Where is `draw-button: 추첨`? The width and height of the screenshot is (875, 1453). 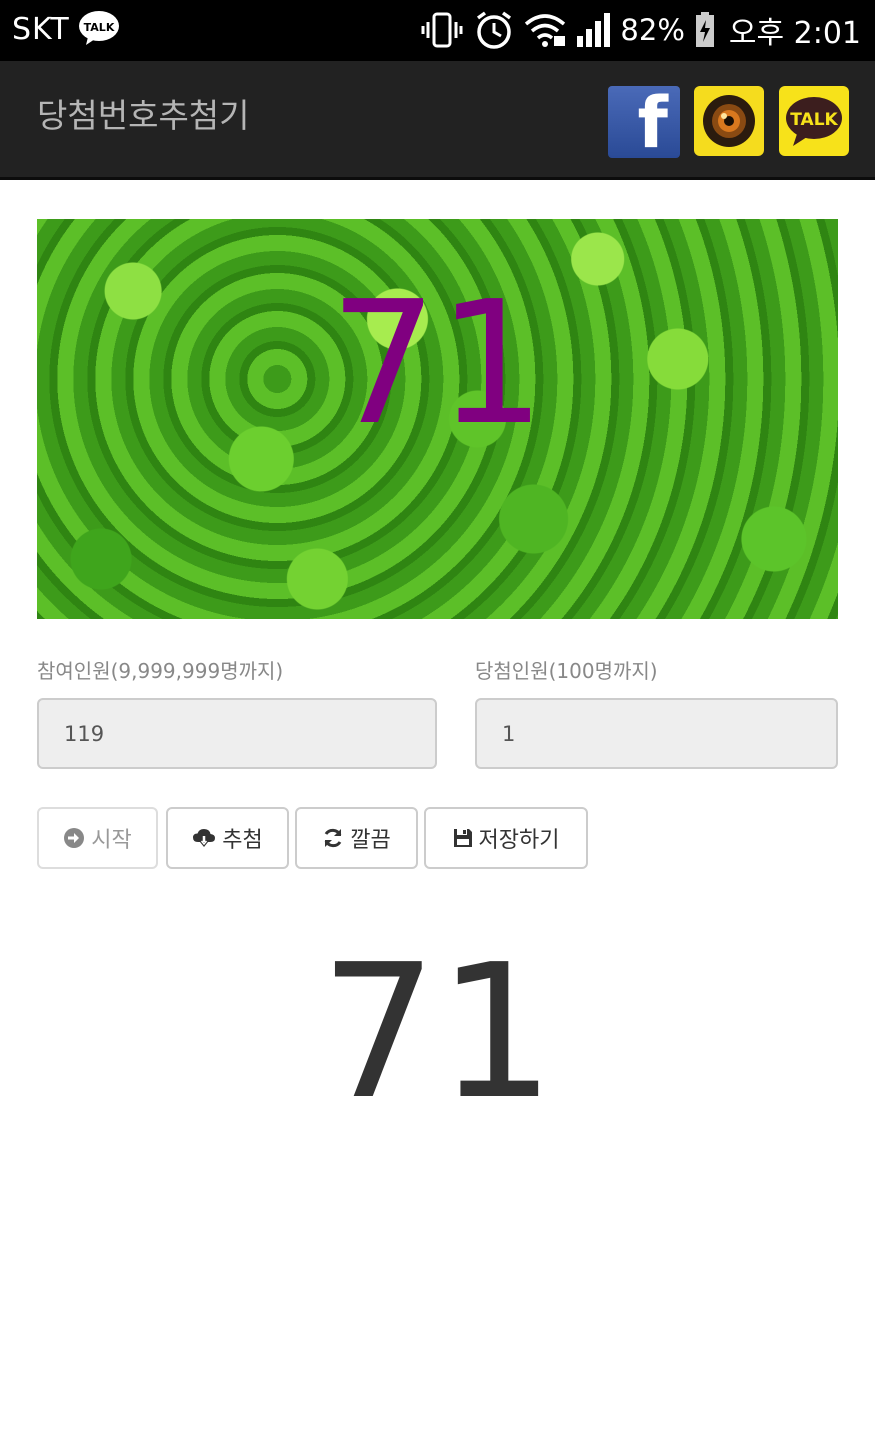
draw-button: 추첨 is located at coordinates (227, 838).